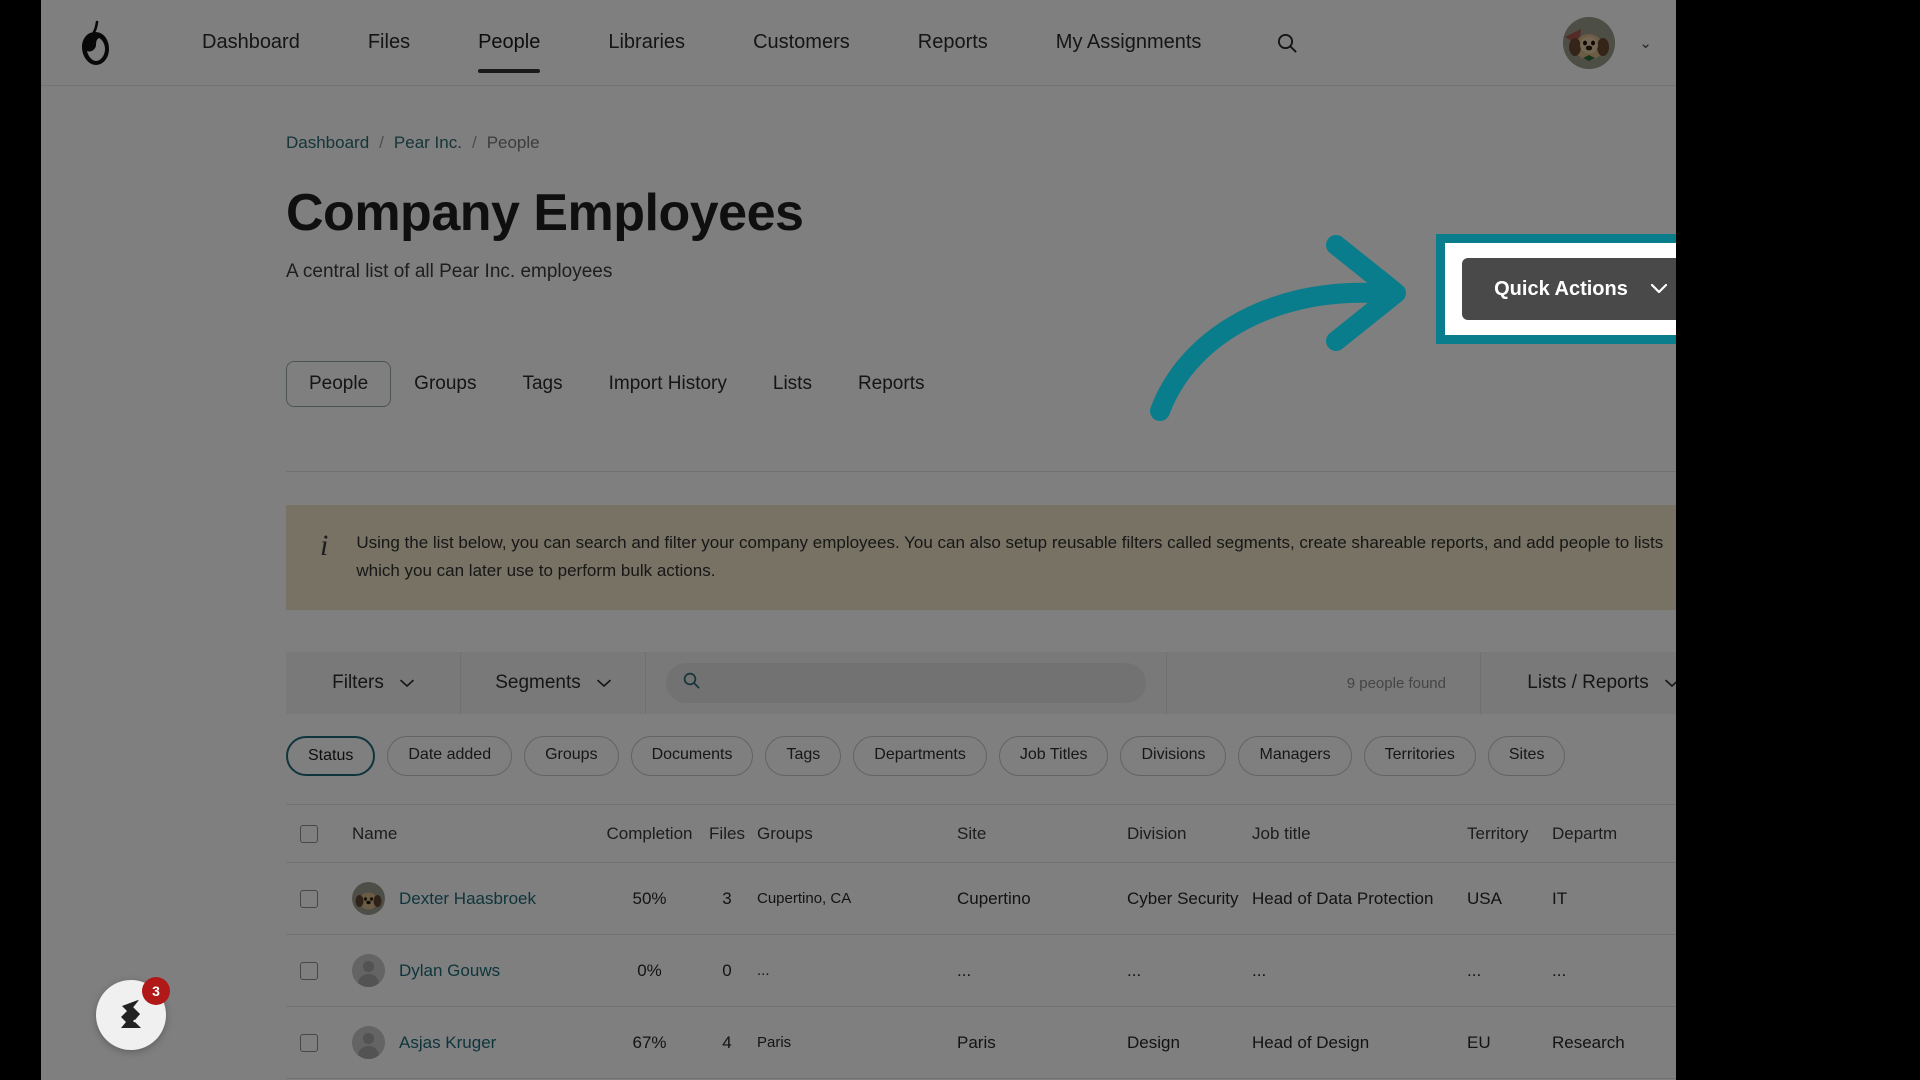  I want to click on lists-reports-dropdown: Lists / Reports, so click(1578, 683).